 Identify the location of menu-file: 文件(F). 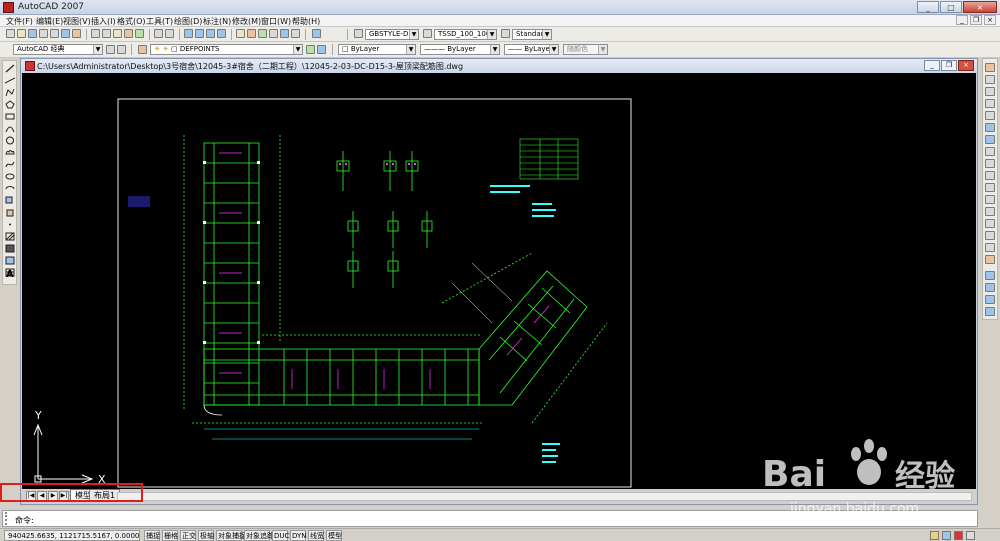
(19, 21).